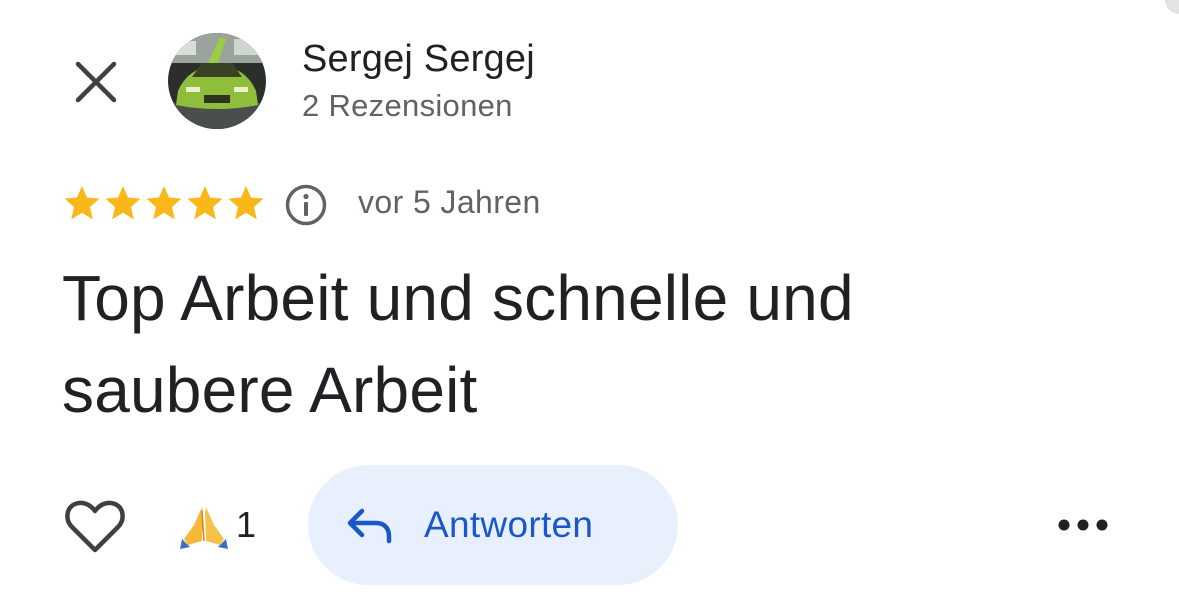 Image resolution: width=1179 pixels, height=610 pixels. Describe the element at coordinates (369, 526) in the screenshot. I see `reply-icon` at that location.